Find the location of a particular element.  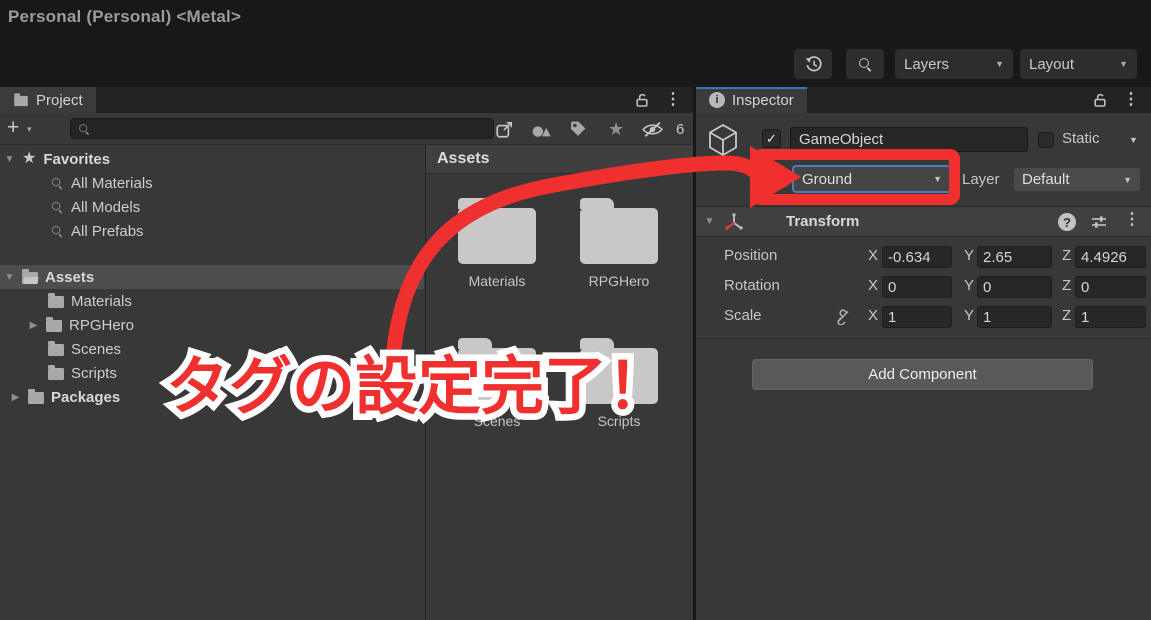

scale-row: Scale X 1 Y 1 Z 1 is located at coordinates (923, 317).